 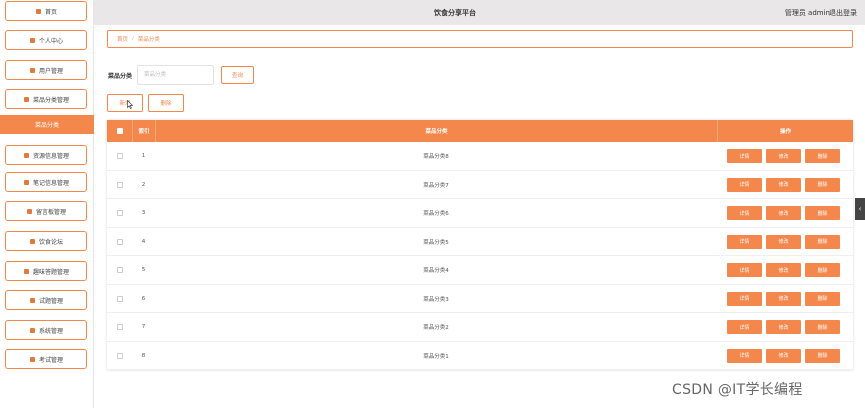 What do you see at coordinates (125, 103) in the screenshot?
I see `add-button: 新增` at bounding box center [125, 103].